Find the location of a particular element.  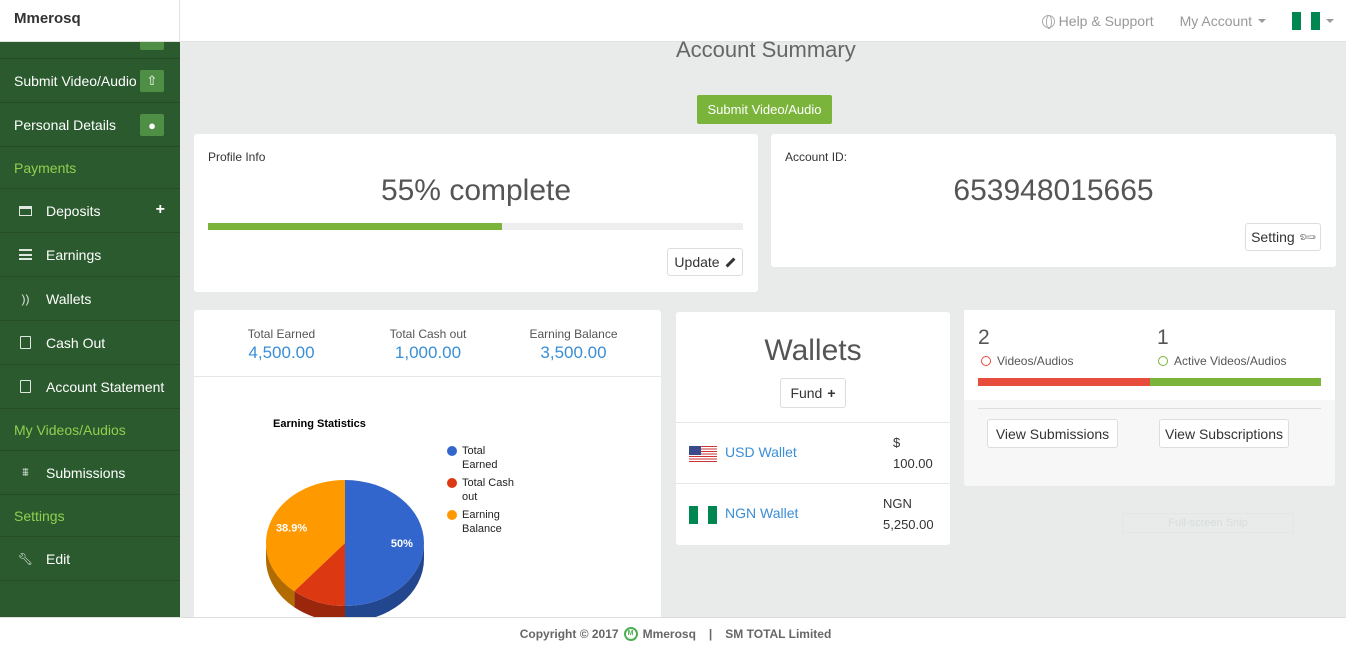

list-icon is located at coordinates (25, 255).